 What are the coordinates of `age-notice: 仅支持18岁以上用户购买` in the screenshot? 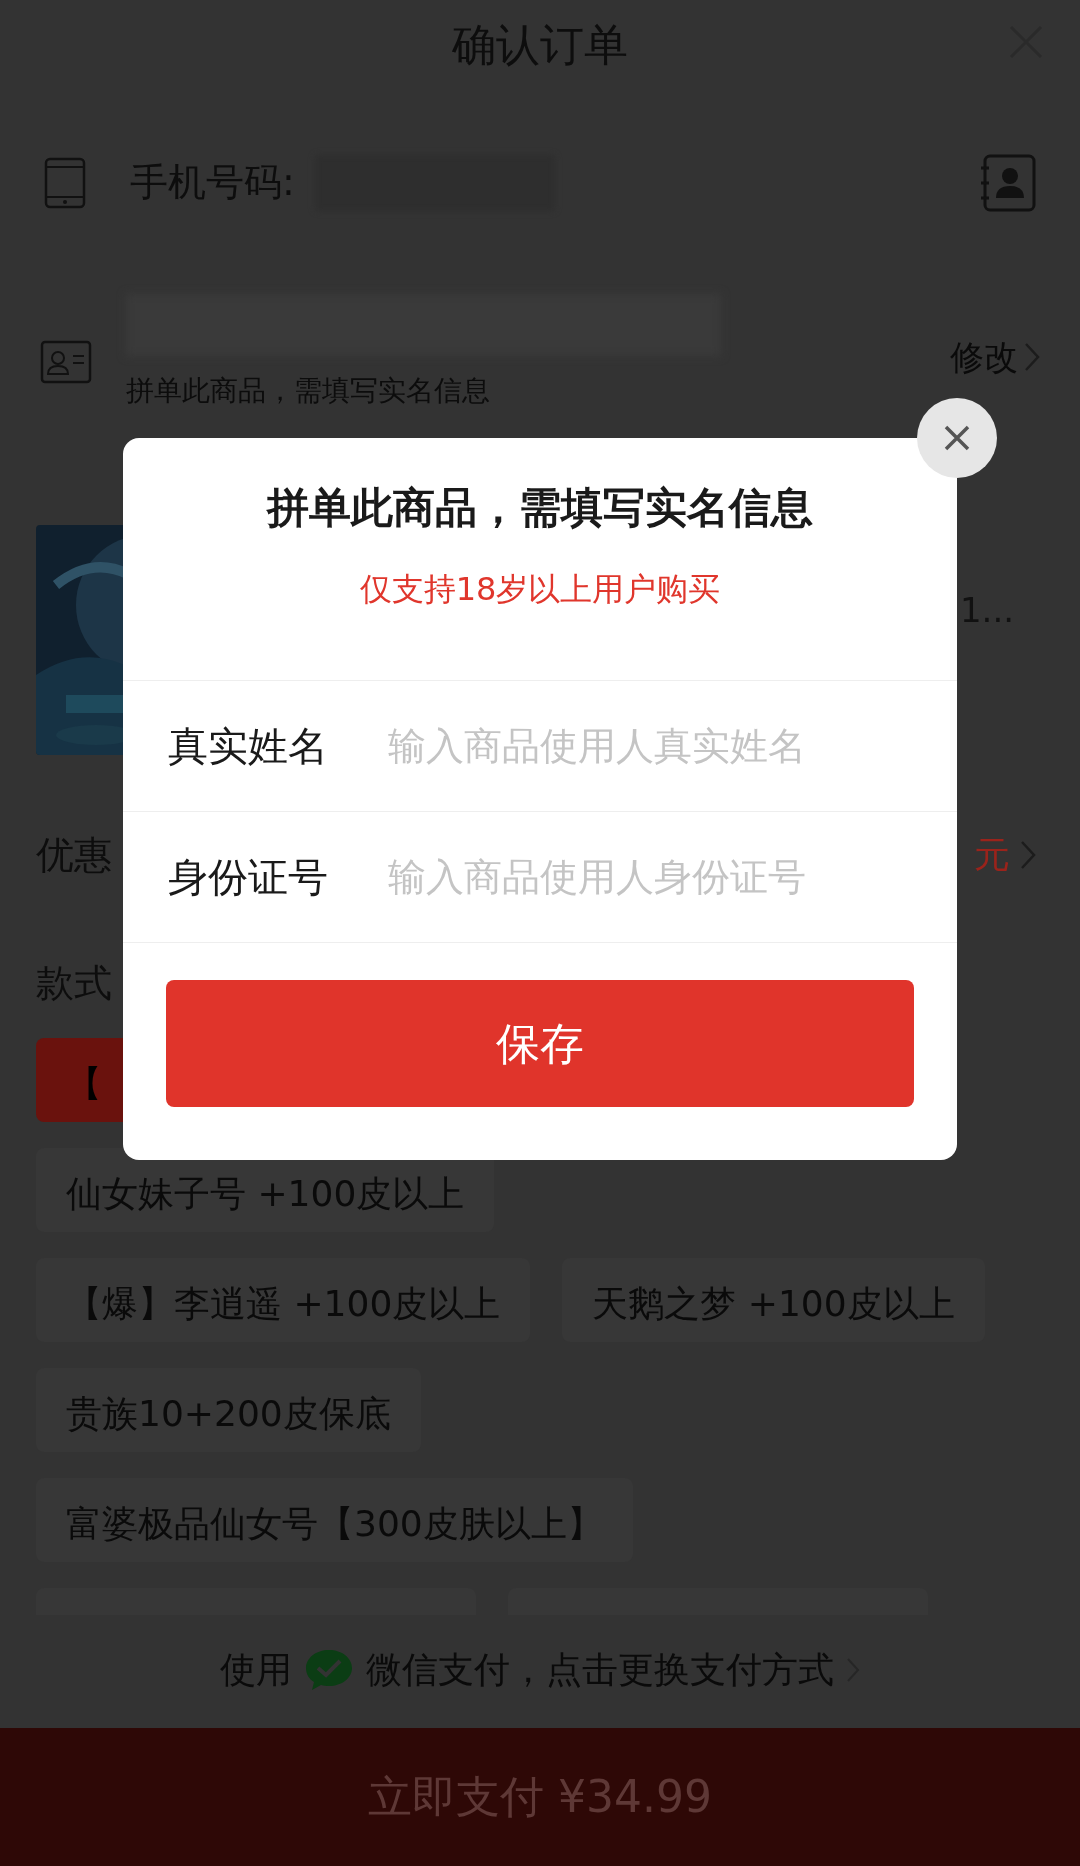 It's located at (540, 589).